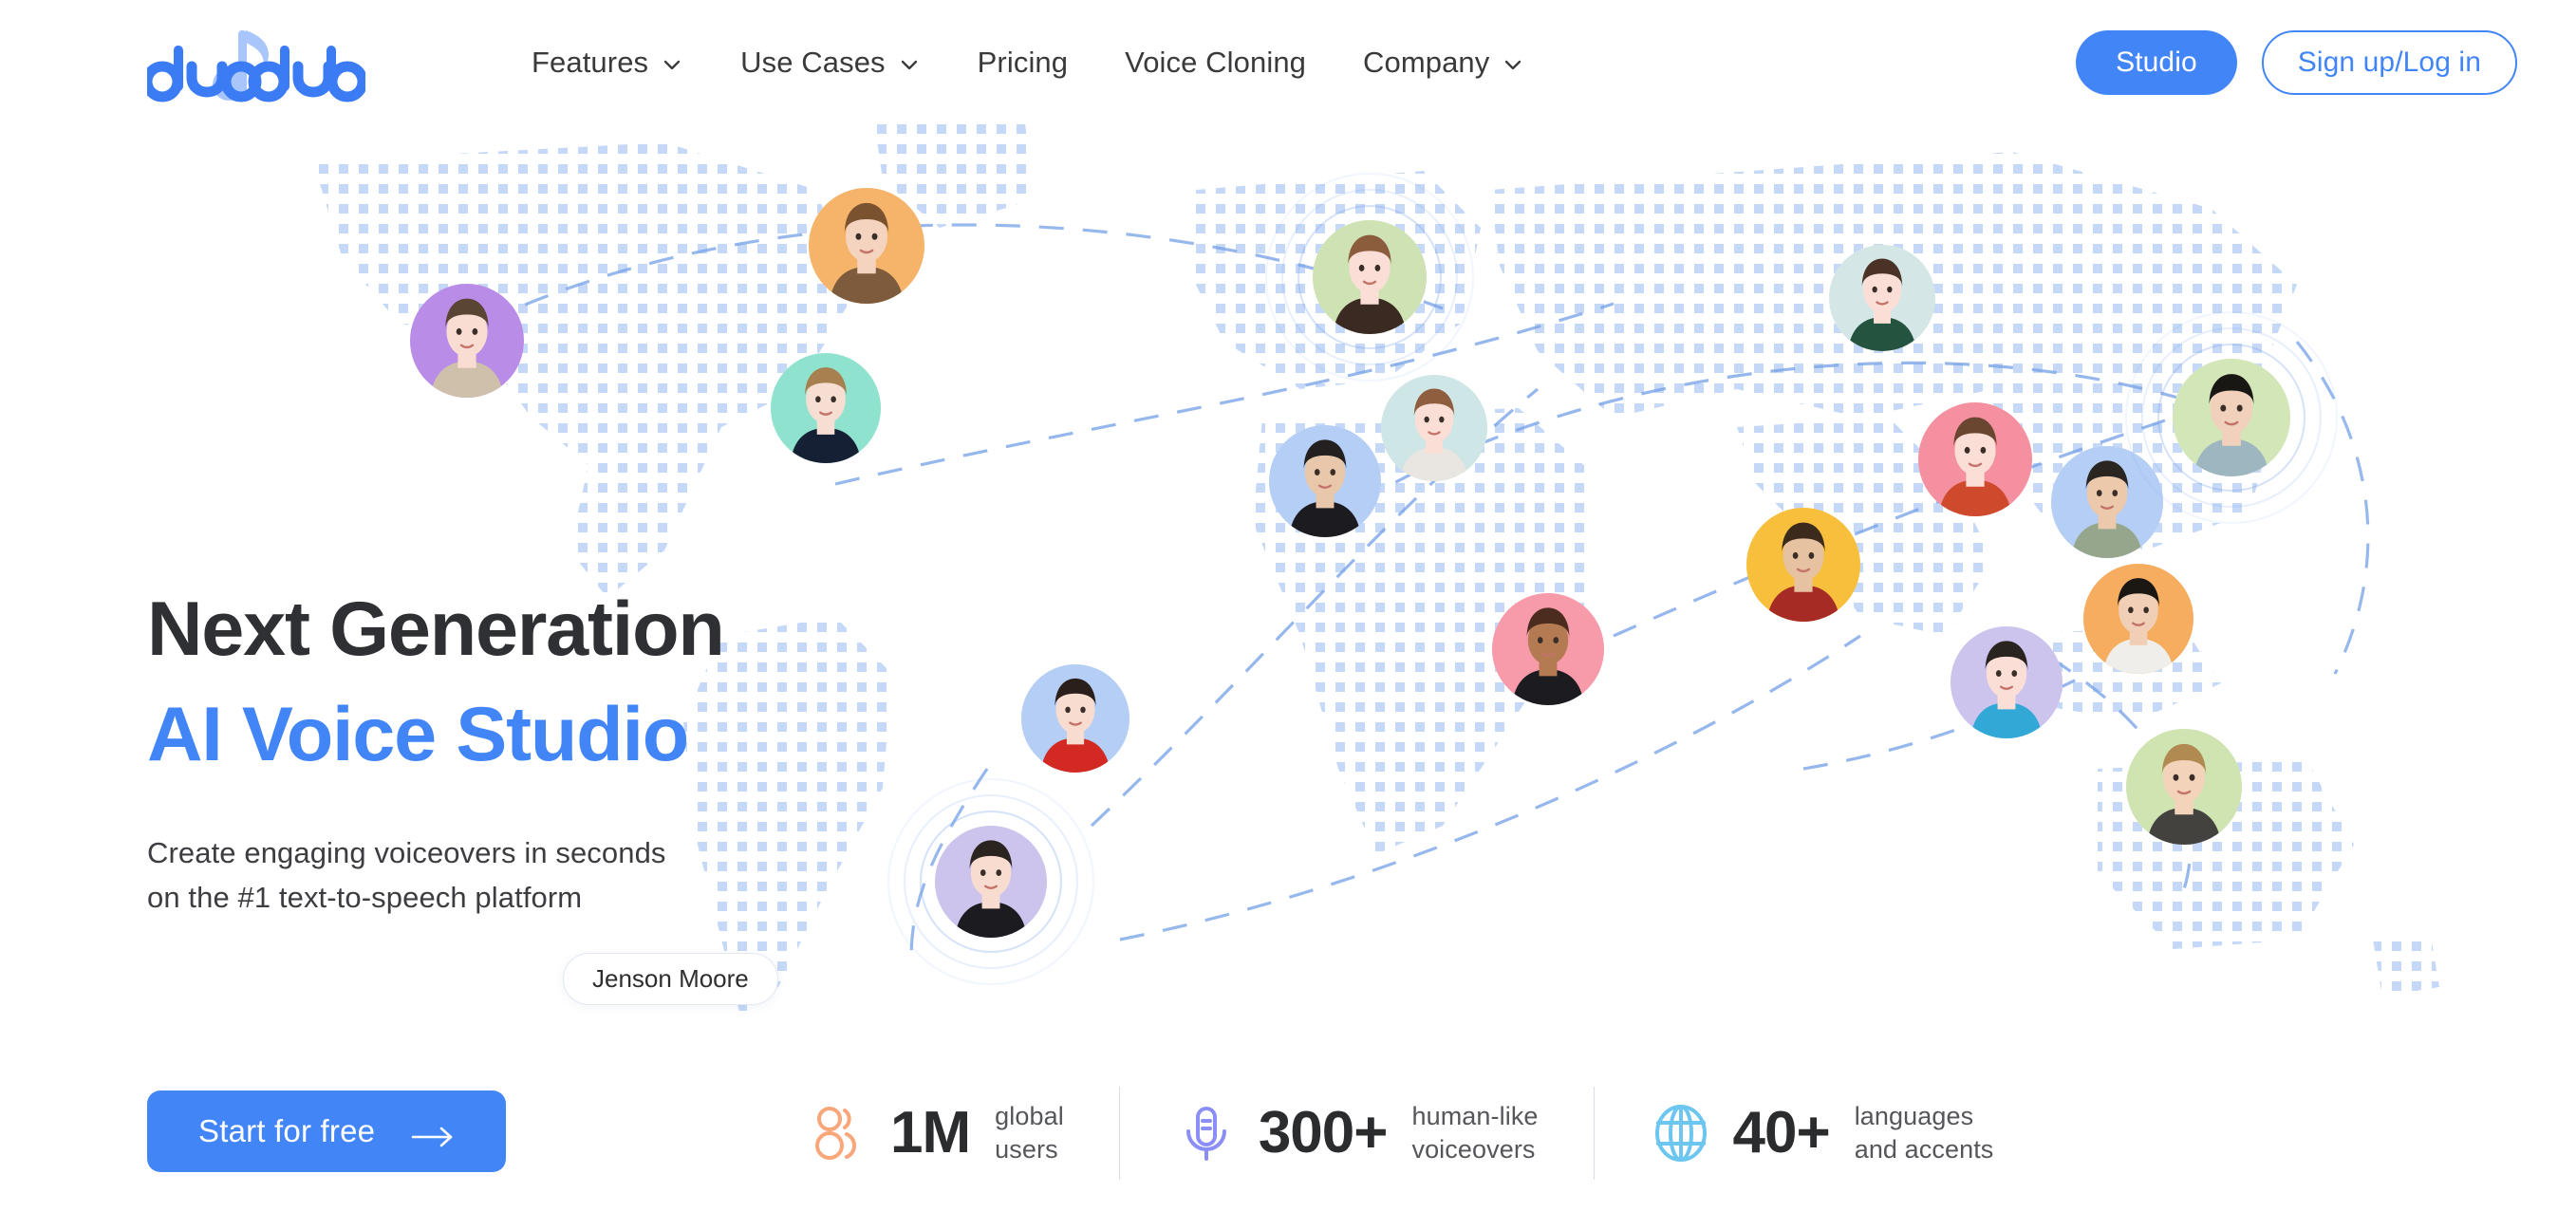 This screenshot has height=1230, width=2576. I want to click on cta-label: Start for free, so click(287, 1130).